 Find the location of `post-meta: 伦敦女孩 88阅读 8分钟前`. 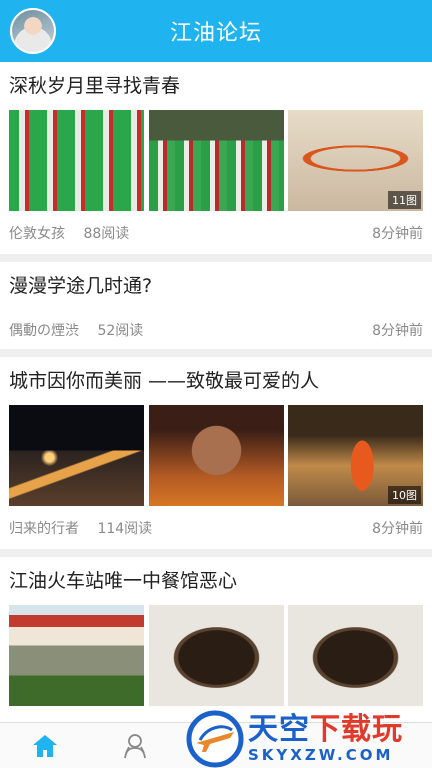

post-meta: 伦敦女孩 88阅读 8分钟前 is located at coordinates (216, 232).